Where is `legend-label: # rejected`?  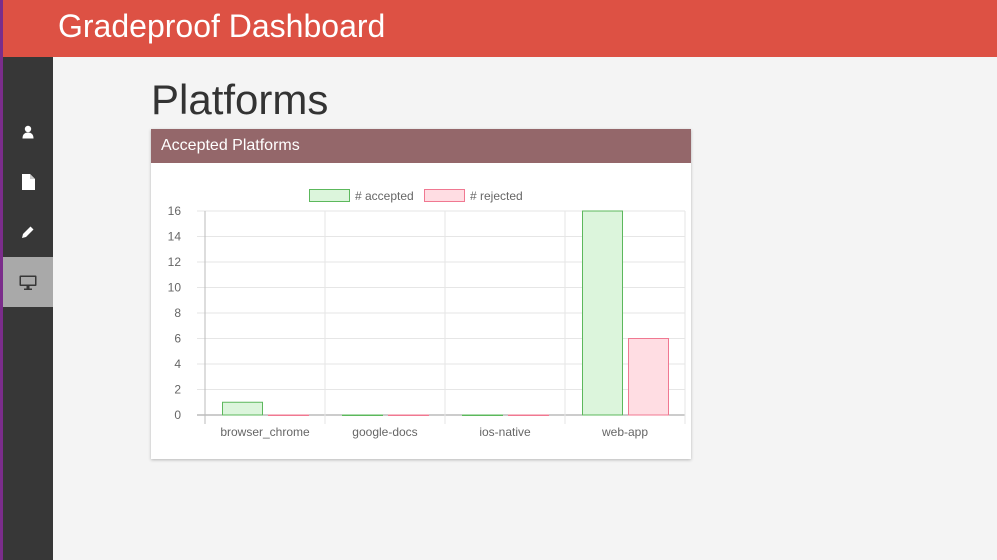 legend-label: # rejected is located at coordinates (496, 196).